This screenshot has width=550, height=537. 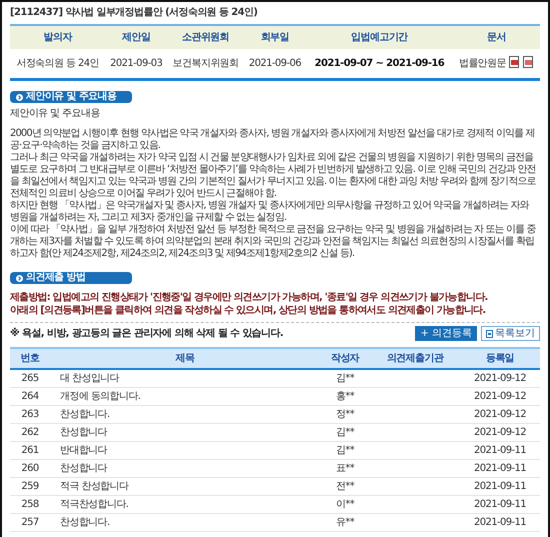 What do you see at coordinates (275, 64) in the screenshot?
I see `table-cell: 2021-09-06` at bounding box center [275, 64].